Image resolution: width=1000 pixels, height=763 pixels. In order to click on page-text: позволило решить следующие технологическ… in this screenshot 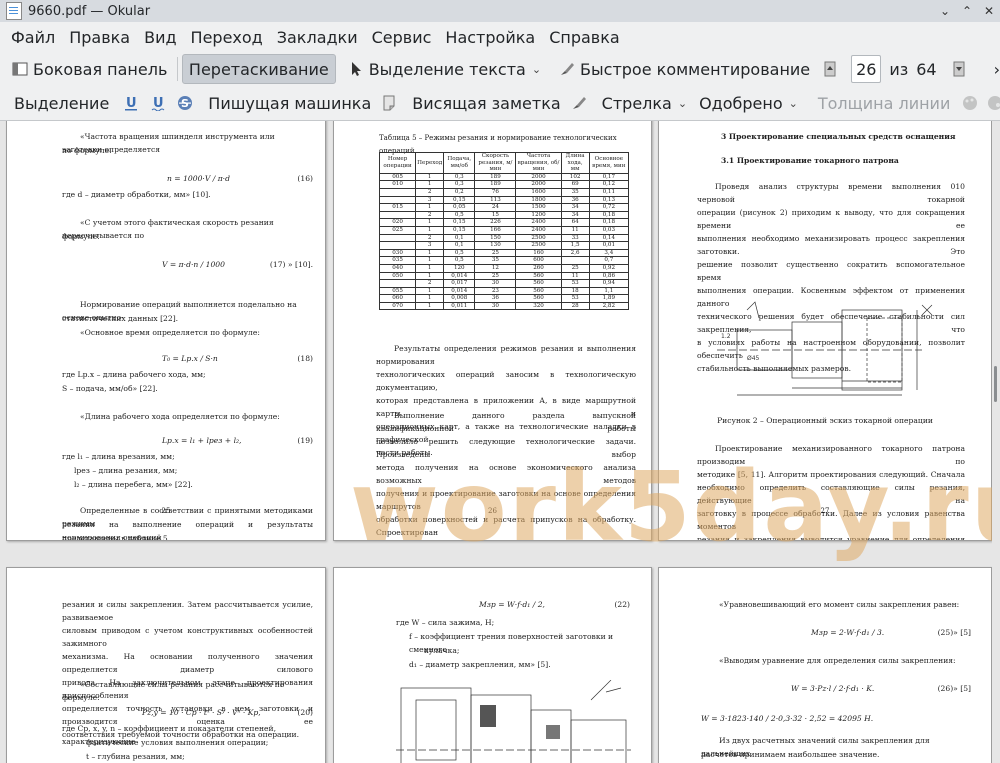, I will do `click(506, 448)`.